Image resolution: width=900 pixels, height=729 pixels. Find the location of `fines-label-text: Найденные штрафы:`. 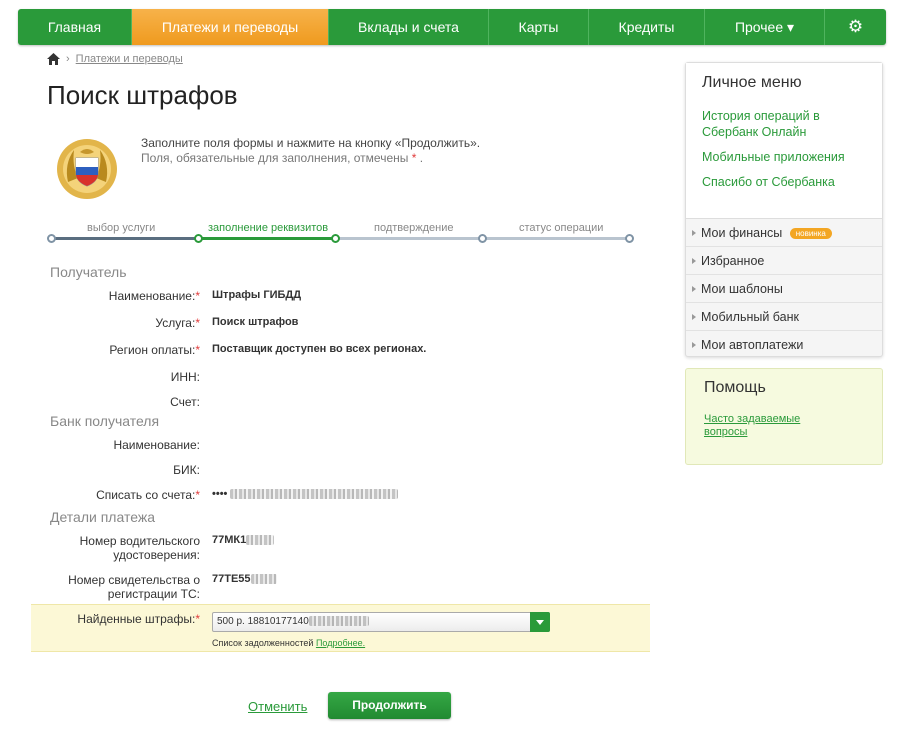

fines-label-text: Найденные штрафы: is located at coordinates (136, 619).